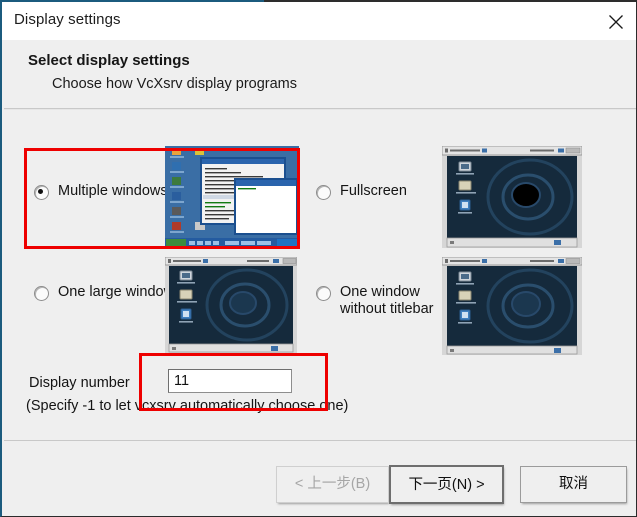  I want to click on cancel-button: 取消, so click(573, 484).